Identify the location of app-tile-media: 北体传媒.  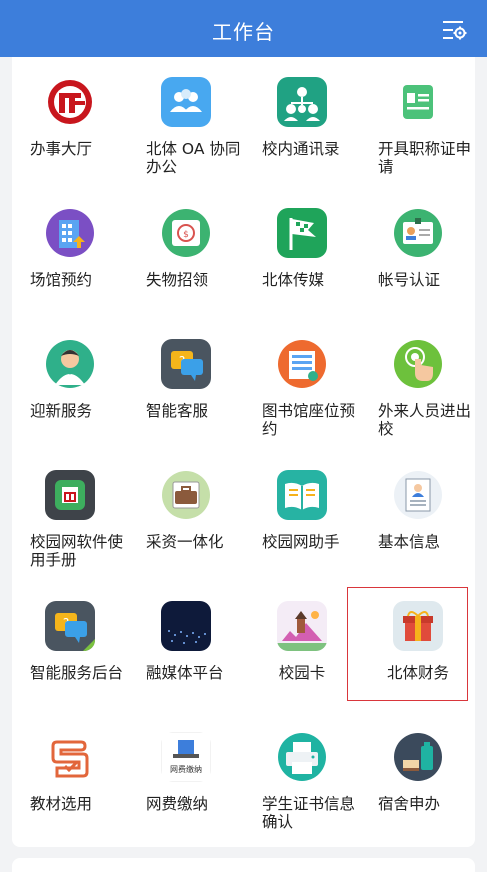
(302, 253).